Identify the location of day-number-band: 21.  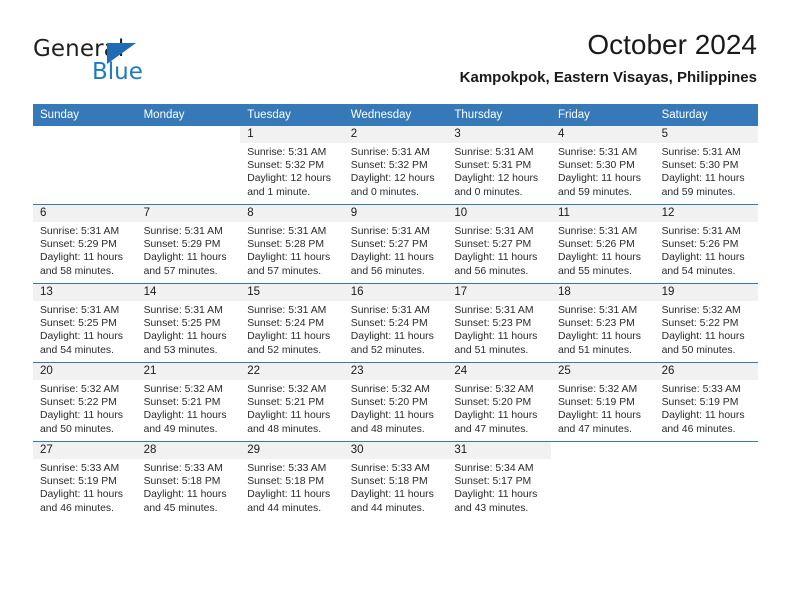
(188, 371).